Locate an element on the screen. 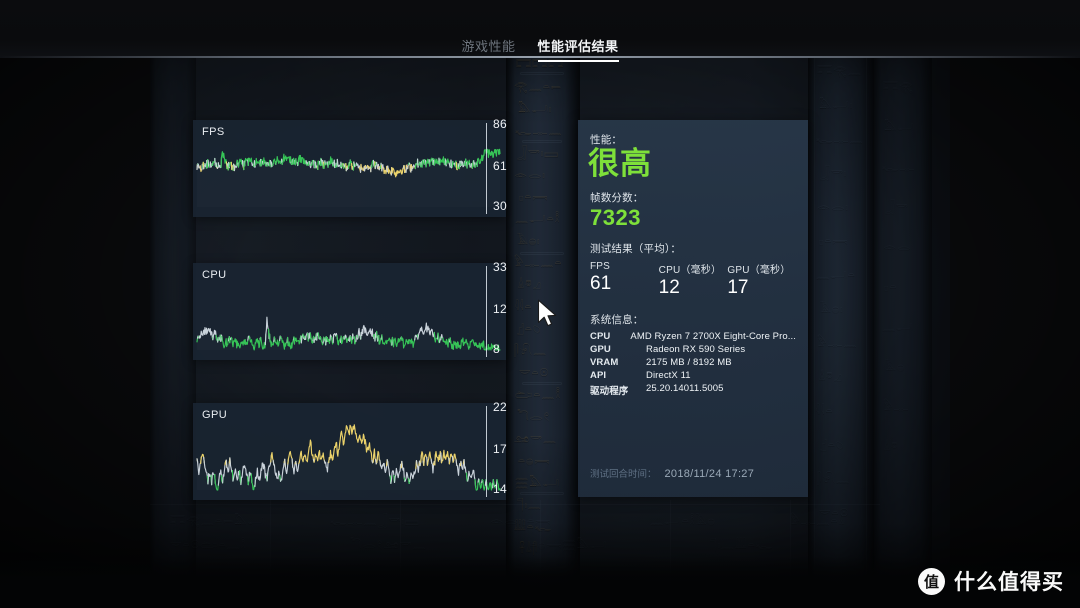 The height and width of the screenshot is (608, 1080). axis-label-cpu-mid: 12 is located at coordinates (500, 309).